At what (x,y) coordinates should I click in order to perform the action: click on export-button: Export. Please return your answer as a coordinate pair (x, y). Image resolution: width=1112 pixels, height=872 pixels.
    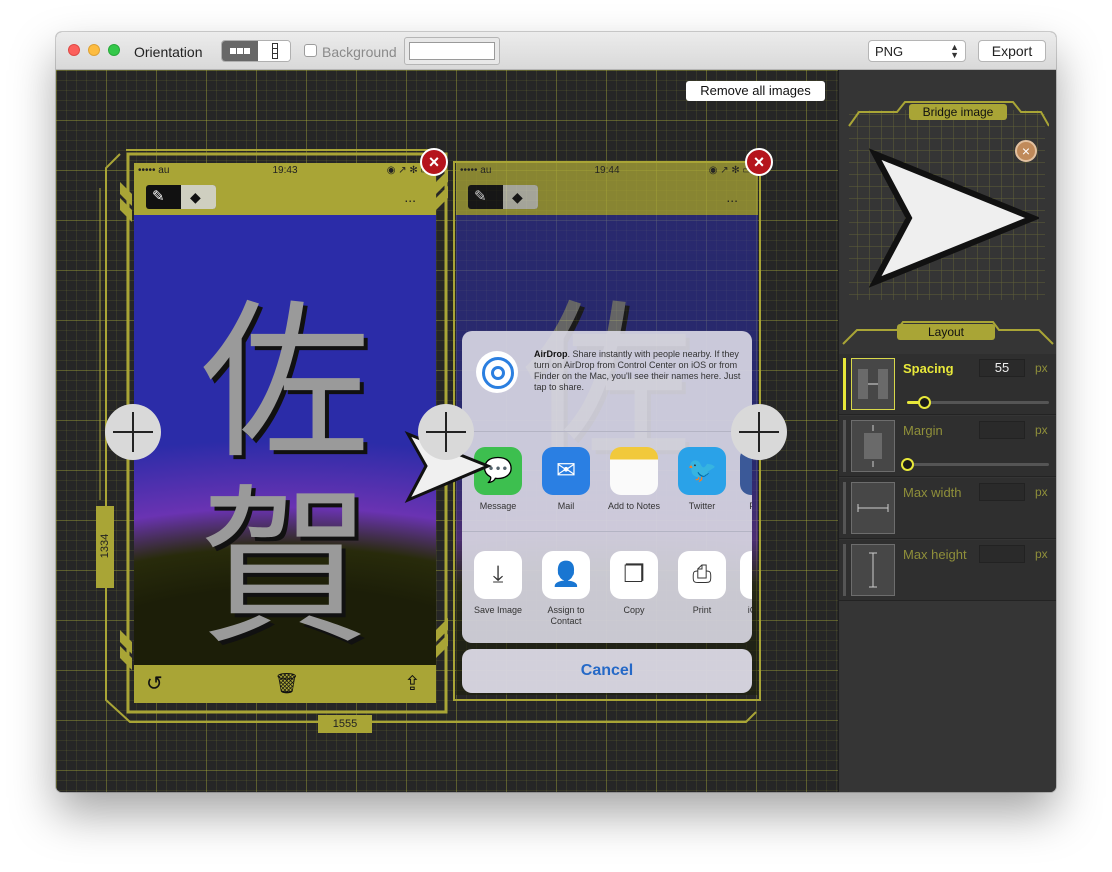
    Looking at the image, I should click on (1012, 51).